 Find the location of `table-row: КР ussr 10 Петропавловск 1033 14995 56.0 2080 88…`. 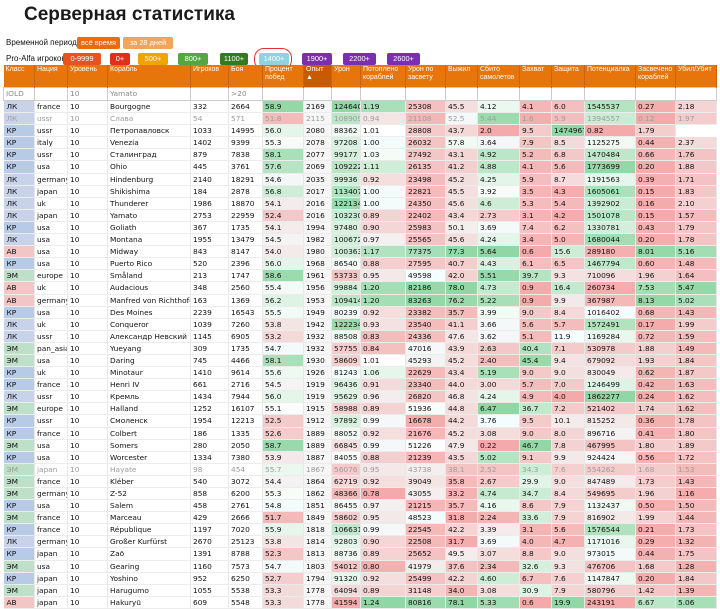

table-row: КР ussr 10 Петропавловск 1033 14995 56.0 2080 88… is located at coordinates (360, 131).